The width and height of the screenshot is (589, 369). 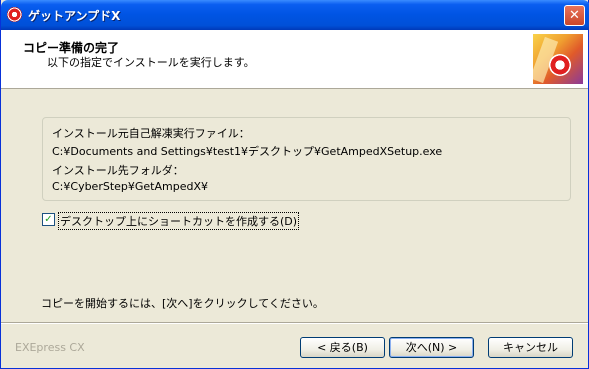 I want to click on exe-label: インストール元自己解凍実行ファイル：, so click(x=151, y=133).